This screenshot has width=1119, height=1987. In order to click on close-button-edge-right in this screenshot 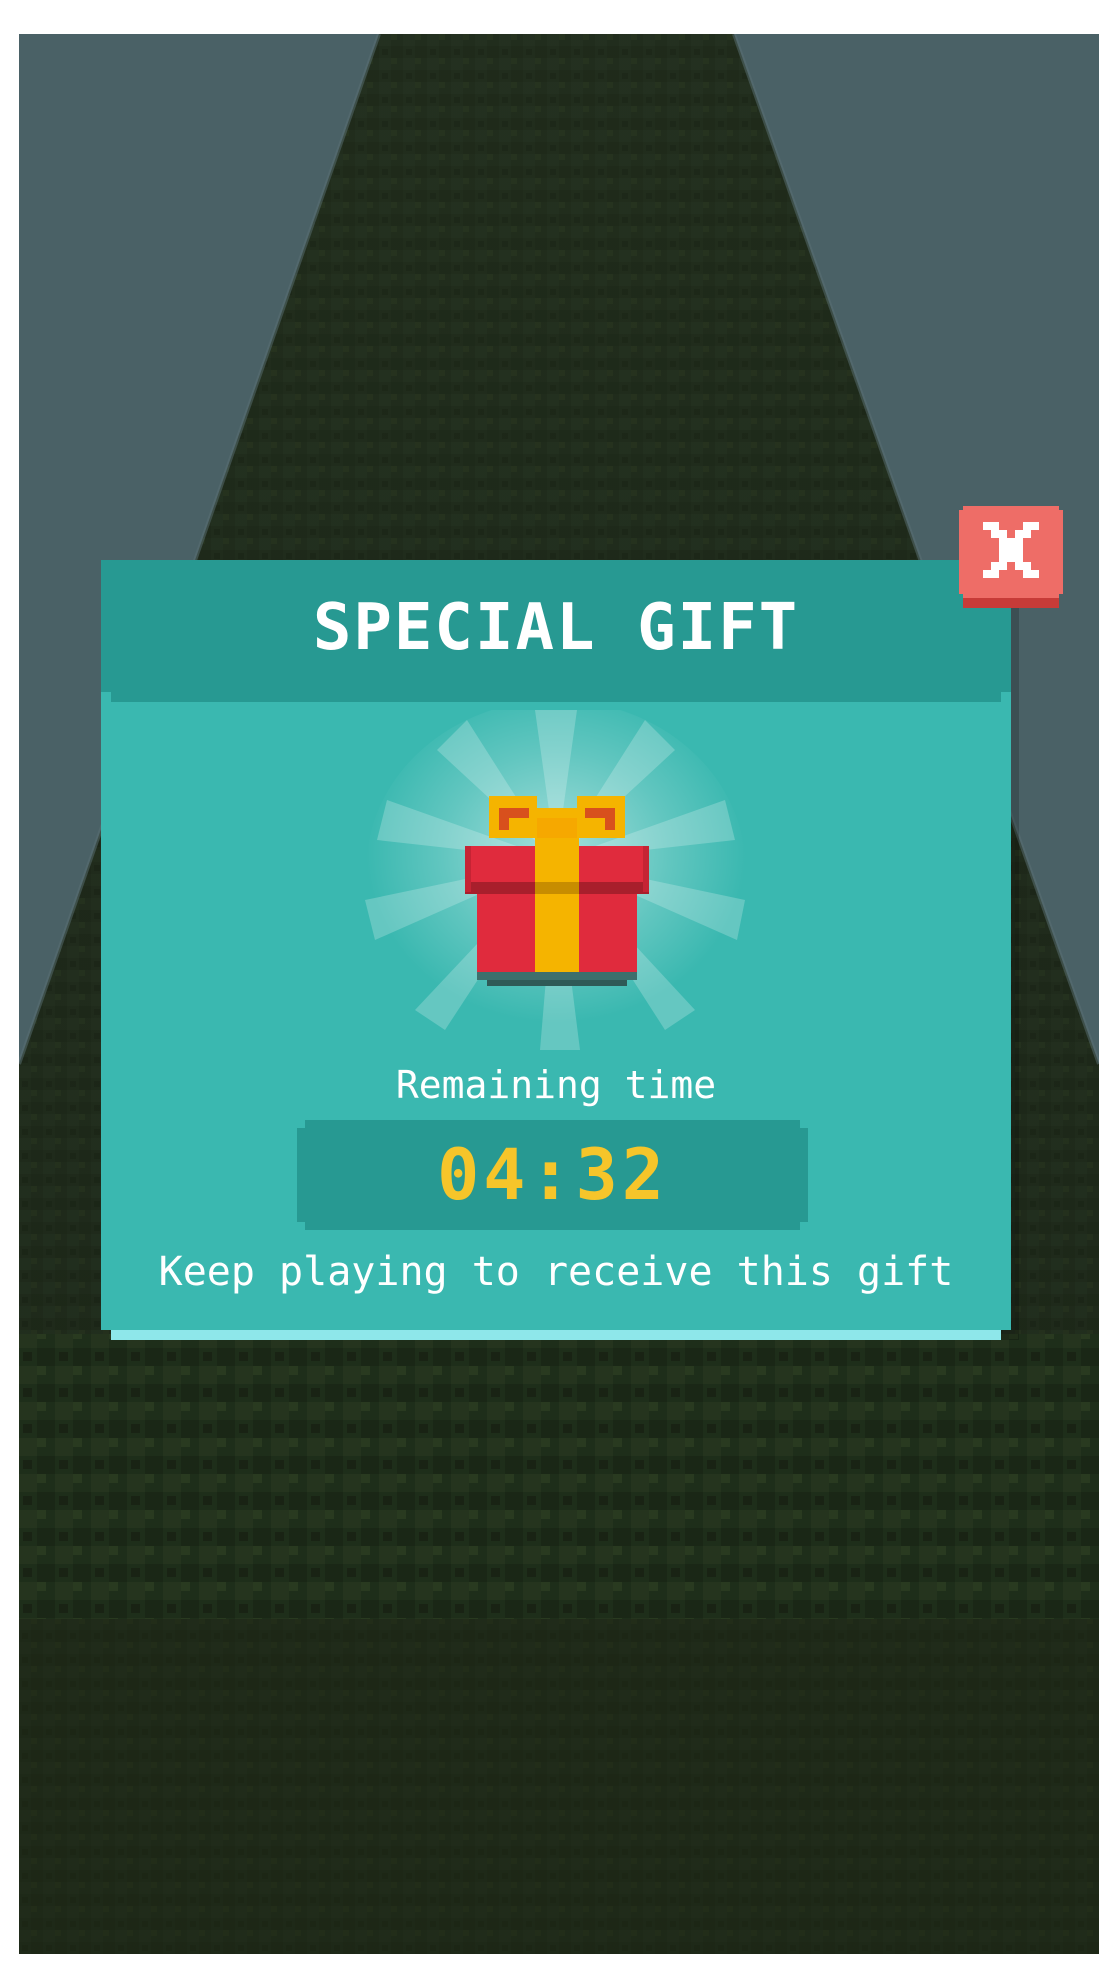, I will do `click(1061, 552)`.